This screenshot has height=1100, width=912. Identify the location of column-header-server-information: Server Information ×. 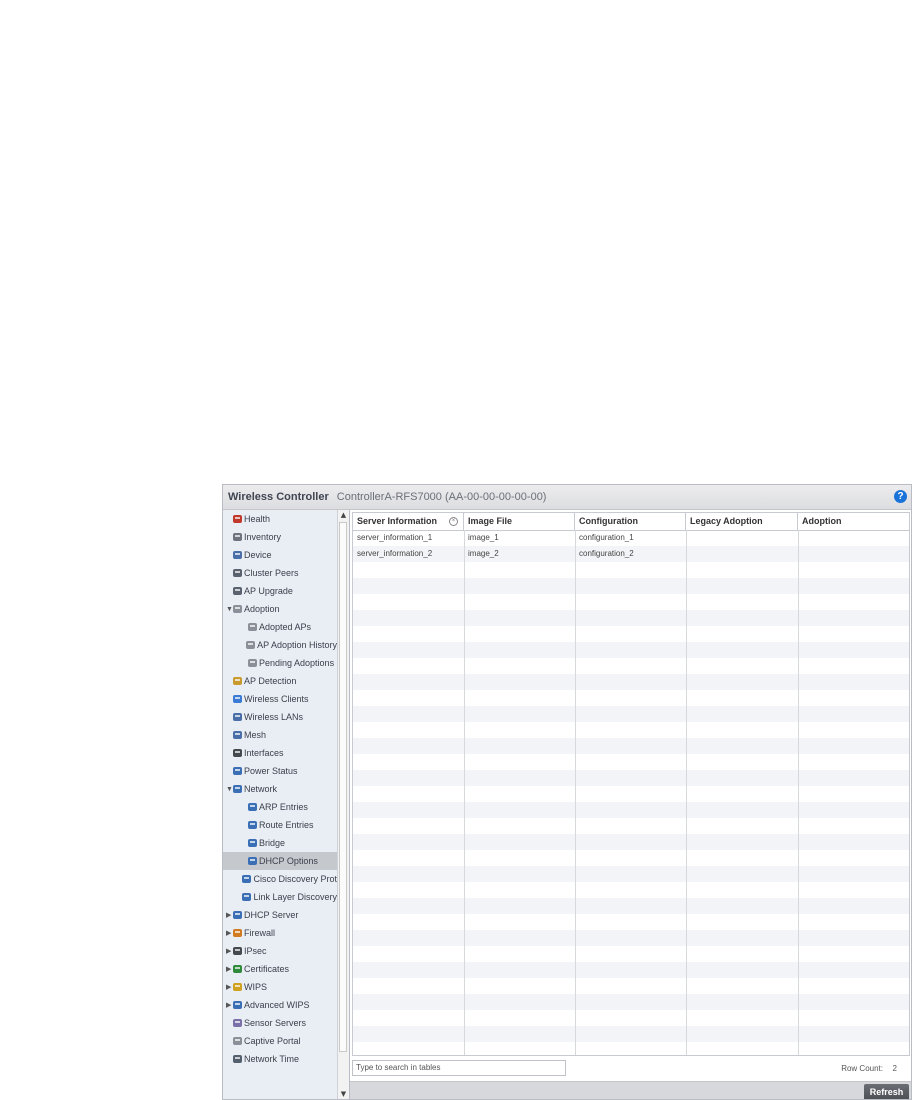
(408, 521).